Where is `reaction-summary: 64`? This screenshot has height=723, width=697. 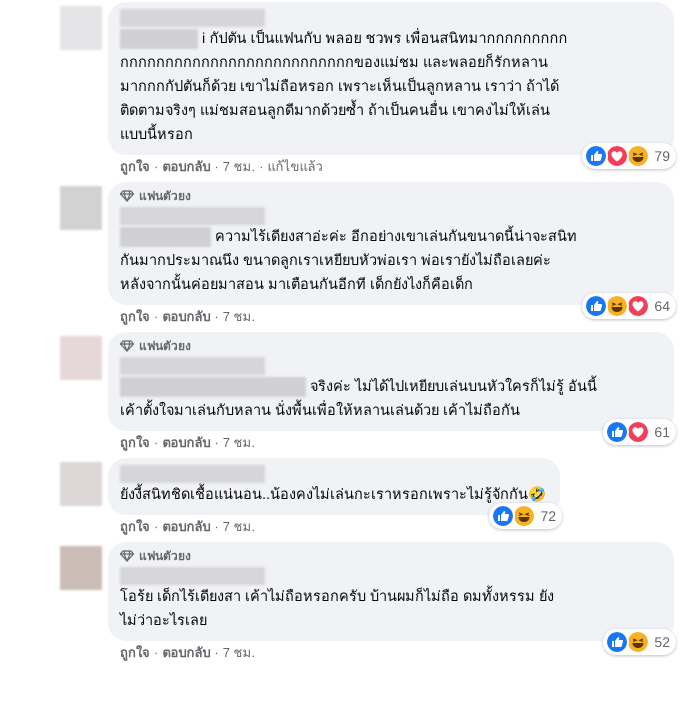 reaction-summary: 64 is located at coordinates (629, 306).